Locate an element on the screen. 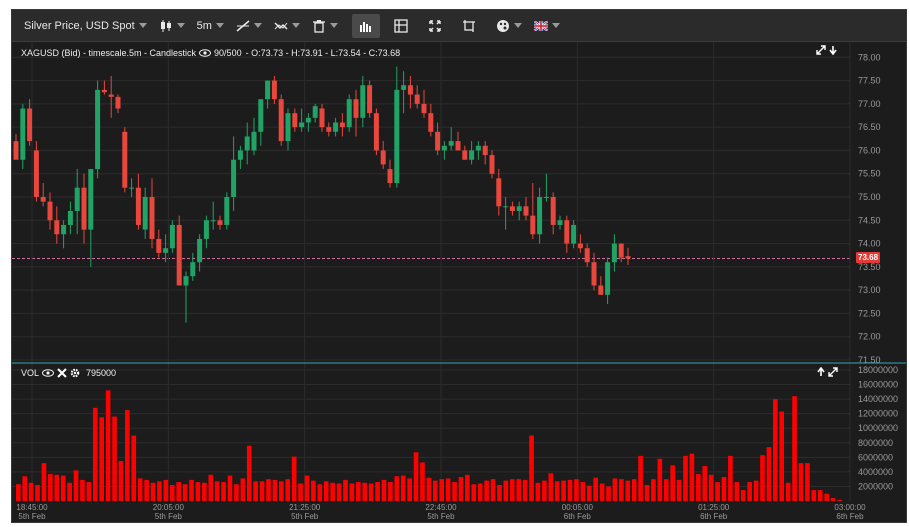  volume-bars-icon is located at coordinates (365, 26).